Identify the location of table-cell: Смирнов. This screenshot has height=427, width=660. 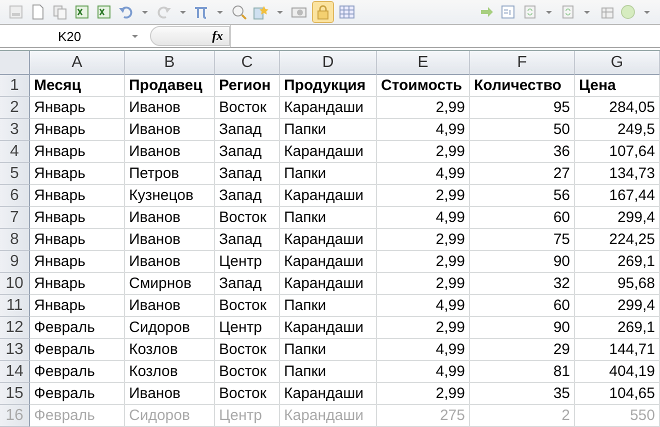
(170, 284).